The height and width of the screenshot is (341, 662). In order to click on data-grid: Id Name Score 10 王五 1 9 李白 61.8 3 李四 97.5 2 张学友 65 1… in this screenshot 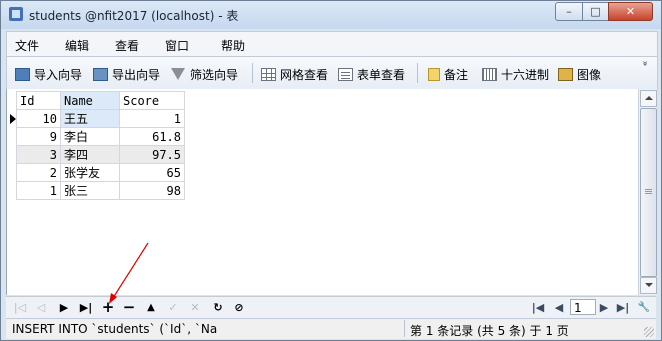, I will do `click(97, 145)`.